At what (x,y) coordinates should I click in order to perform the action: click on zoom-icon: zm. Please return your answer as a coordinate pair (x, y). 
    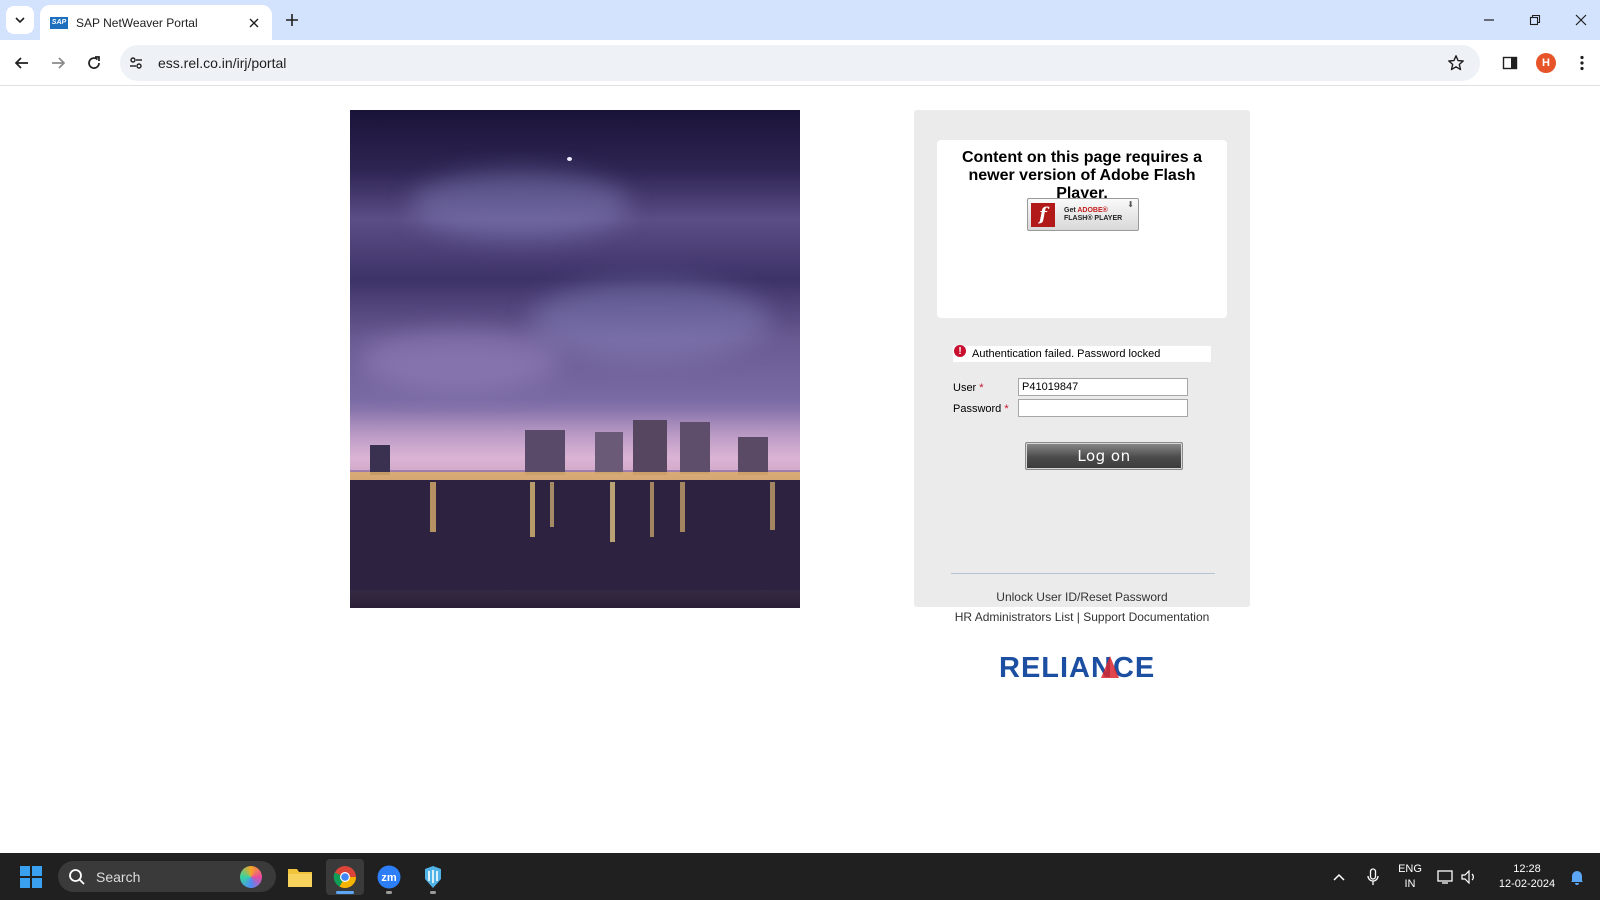
    Looking at the image, I should click on (389, 877).